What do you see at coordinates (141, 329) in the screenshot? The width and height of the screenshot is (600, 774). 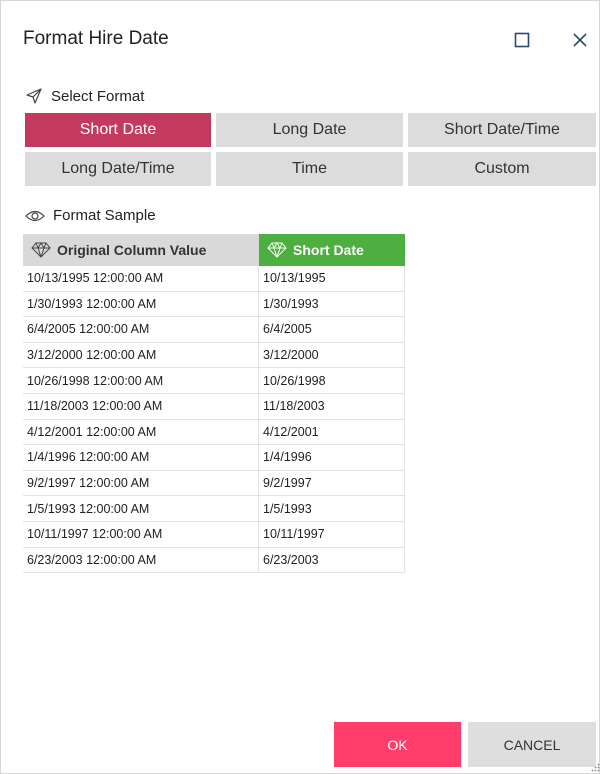 I see `original-value-cell: 6/4/2005 12:00:00 AM` at bounding box center [141, 329].